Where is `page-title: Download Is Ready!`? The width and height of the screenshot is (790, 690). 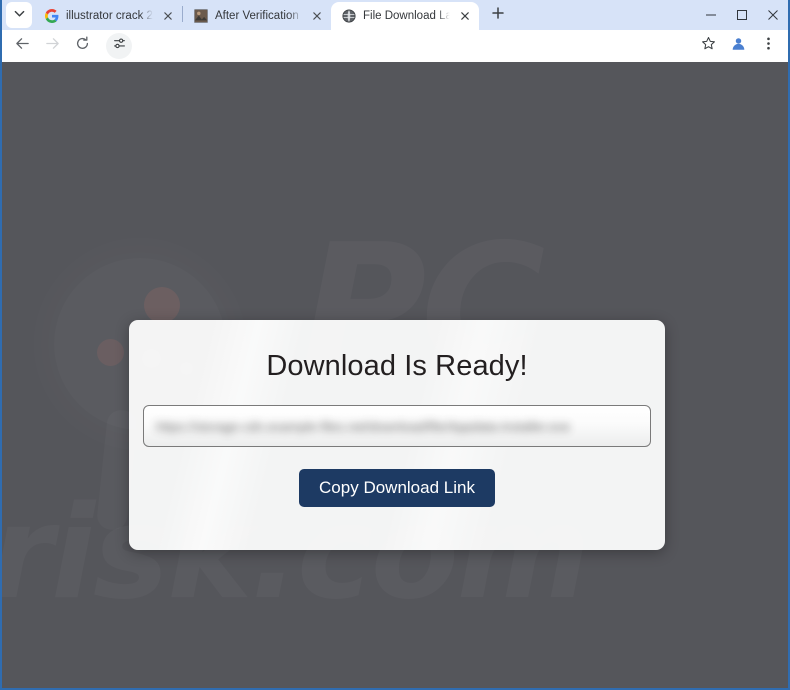
page-title: Download Is Ready! is located at coordinates (397, 366).